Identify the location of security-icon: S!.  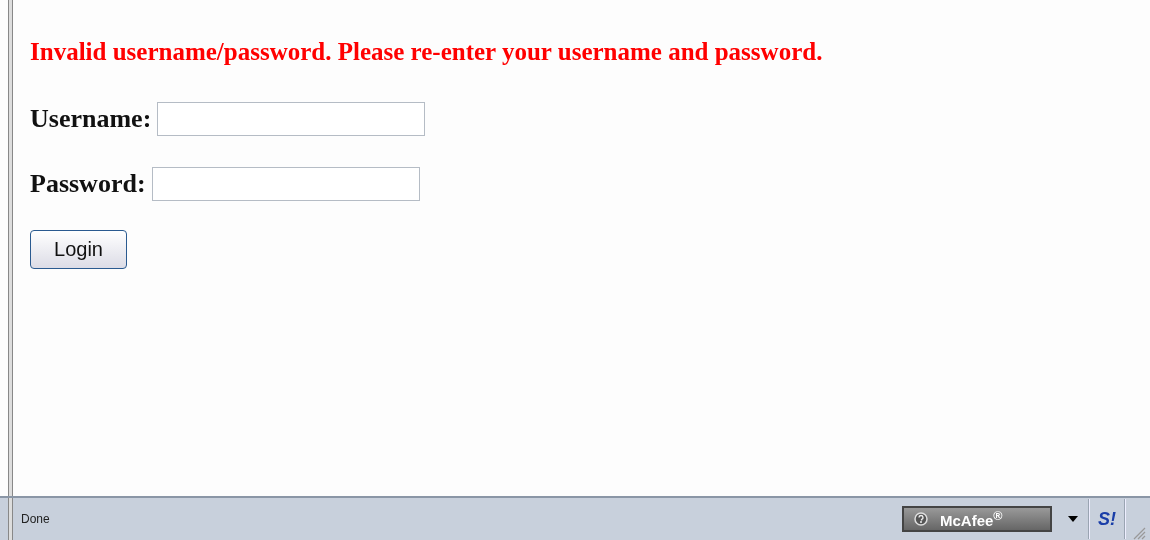
(1107, 519).